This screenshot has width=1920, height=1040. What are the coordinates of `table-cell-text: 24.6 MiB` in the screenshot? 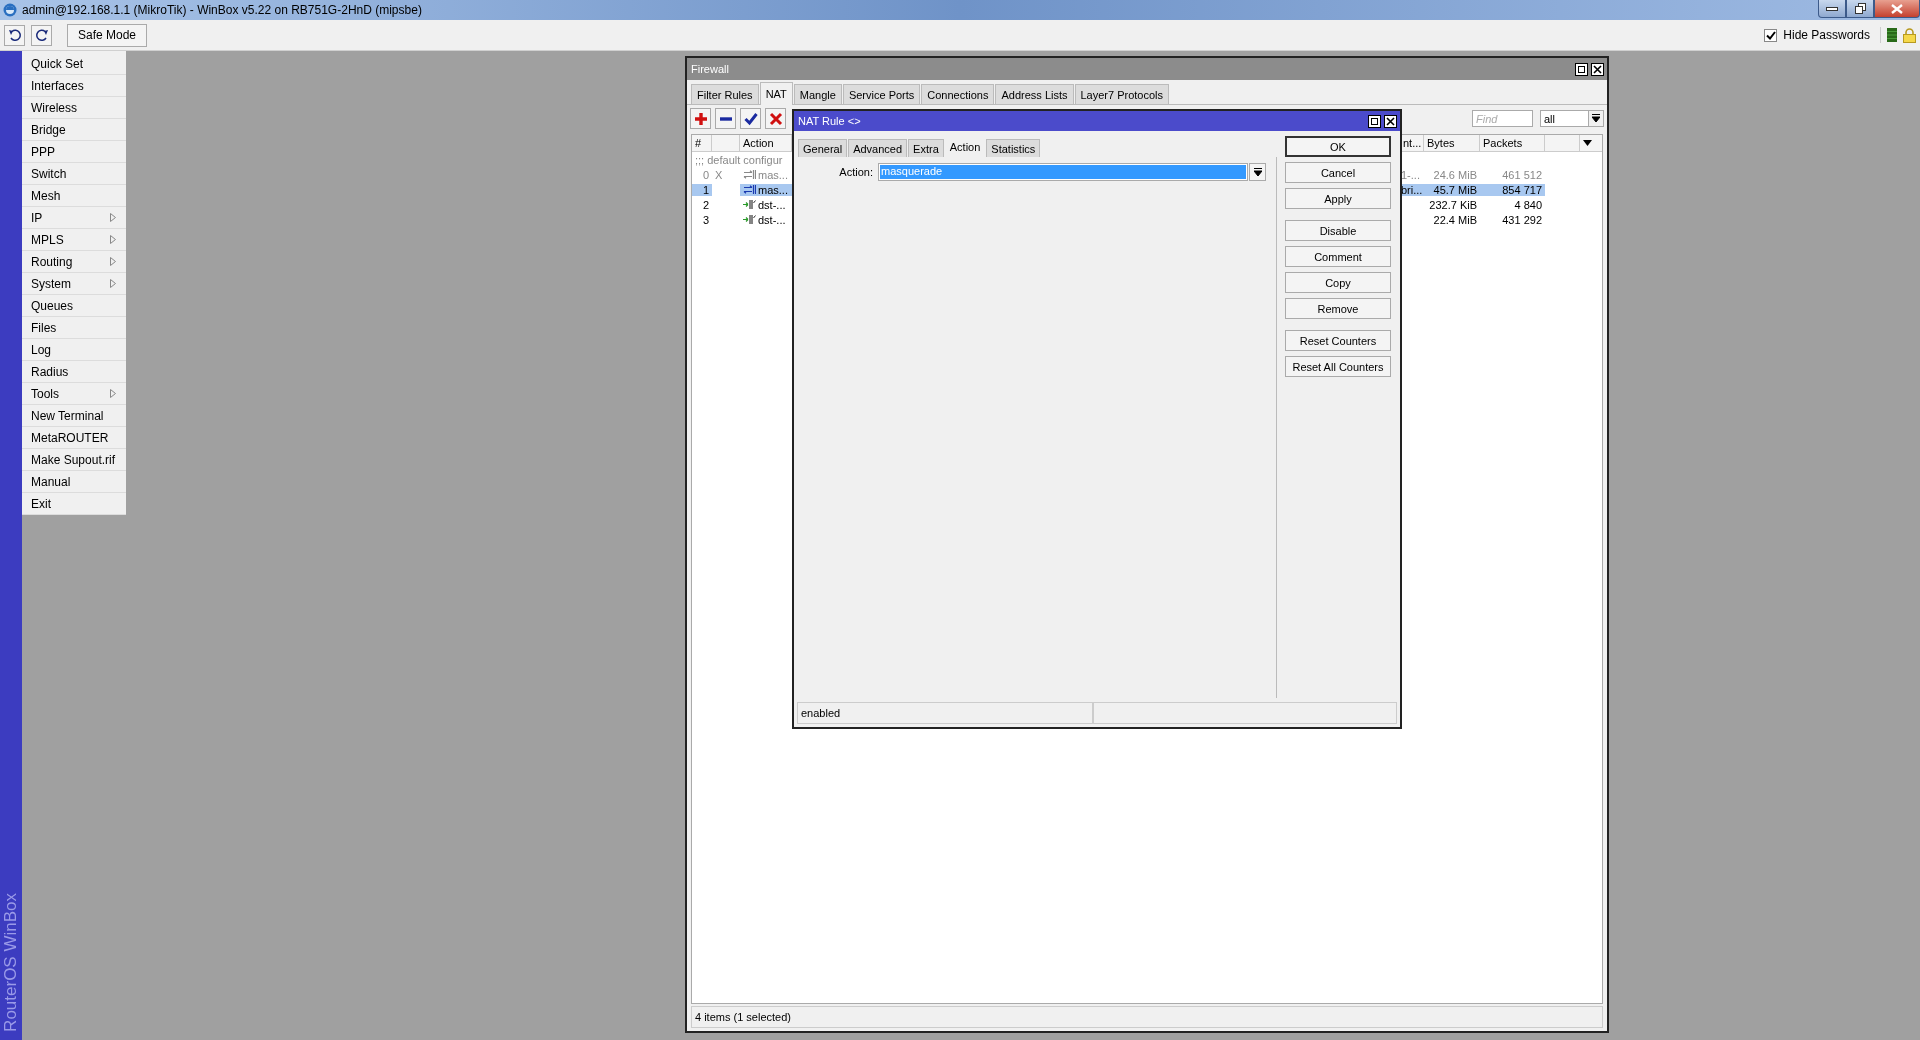 It's located at (1455, 174).